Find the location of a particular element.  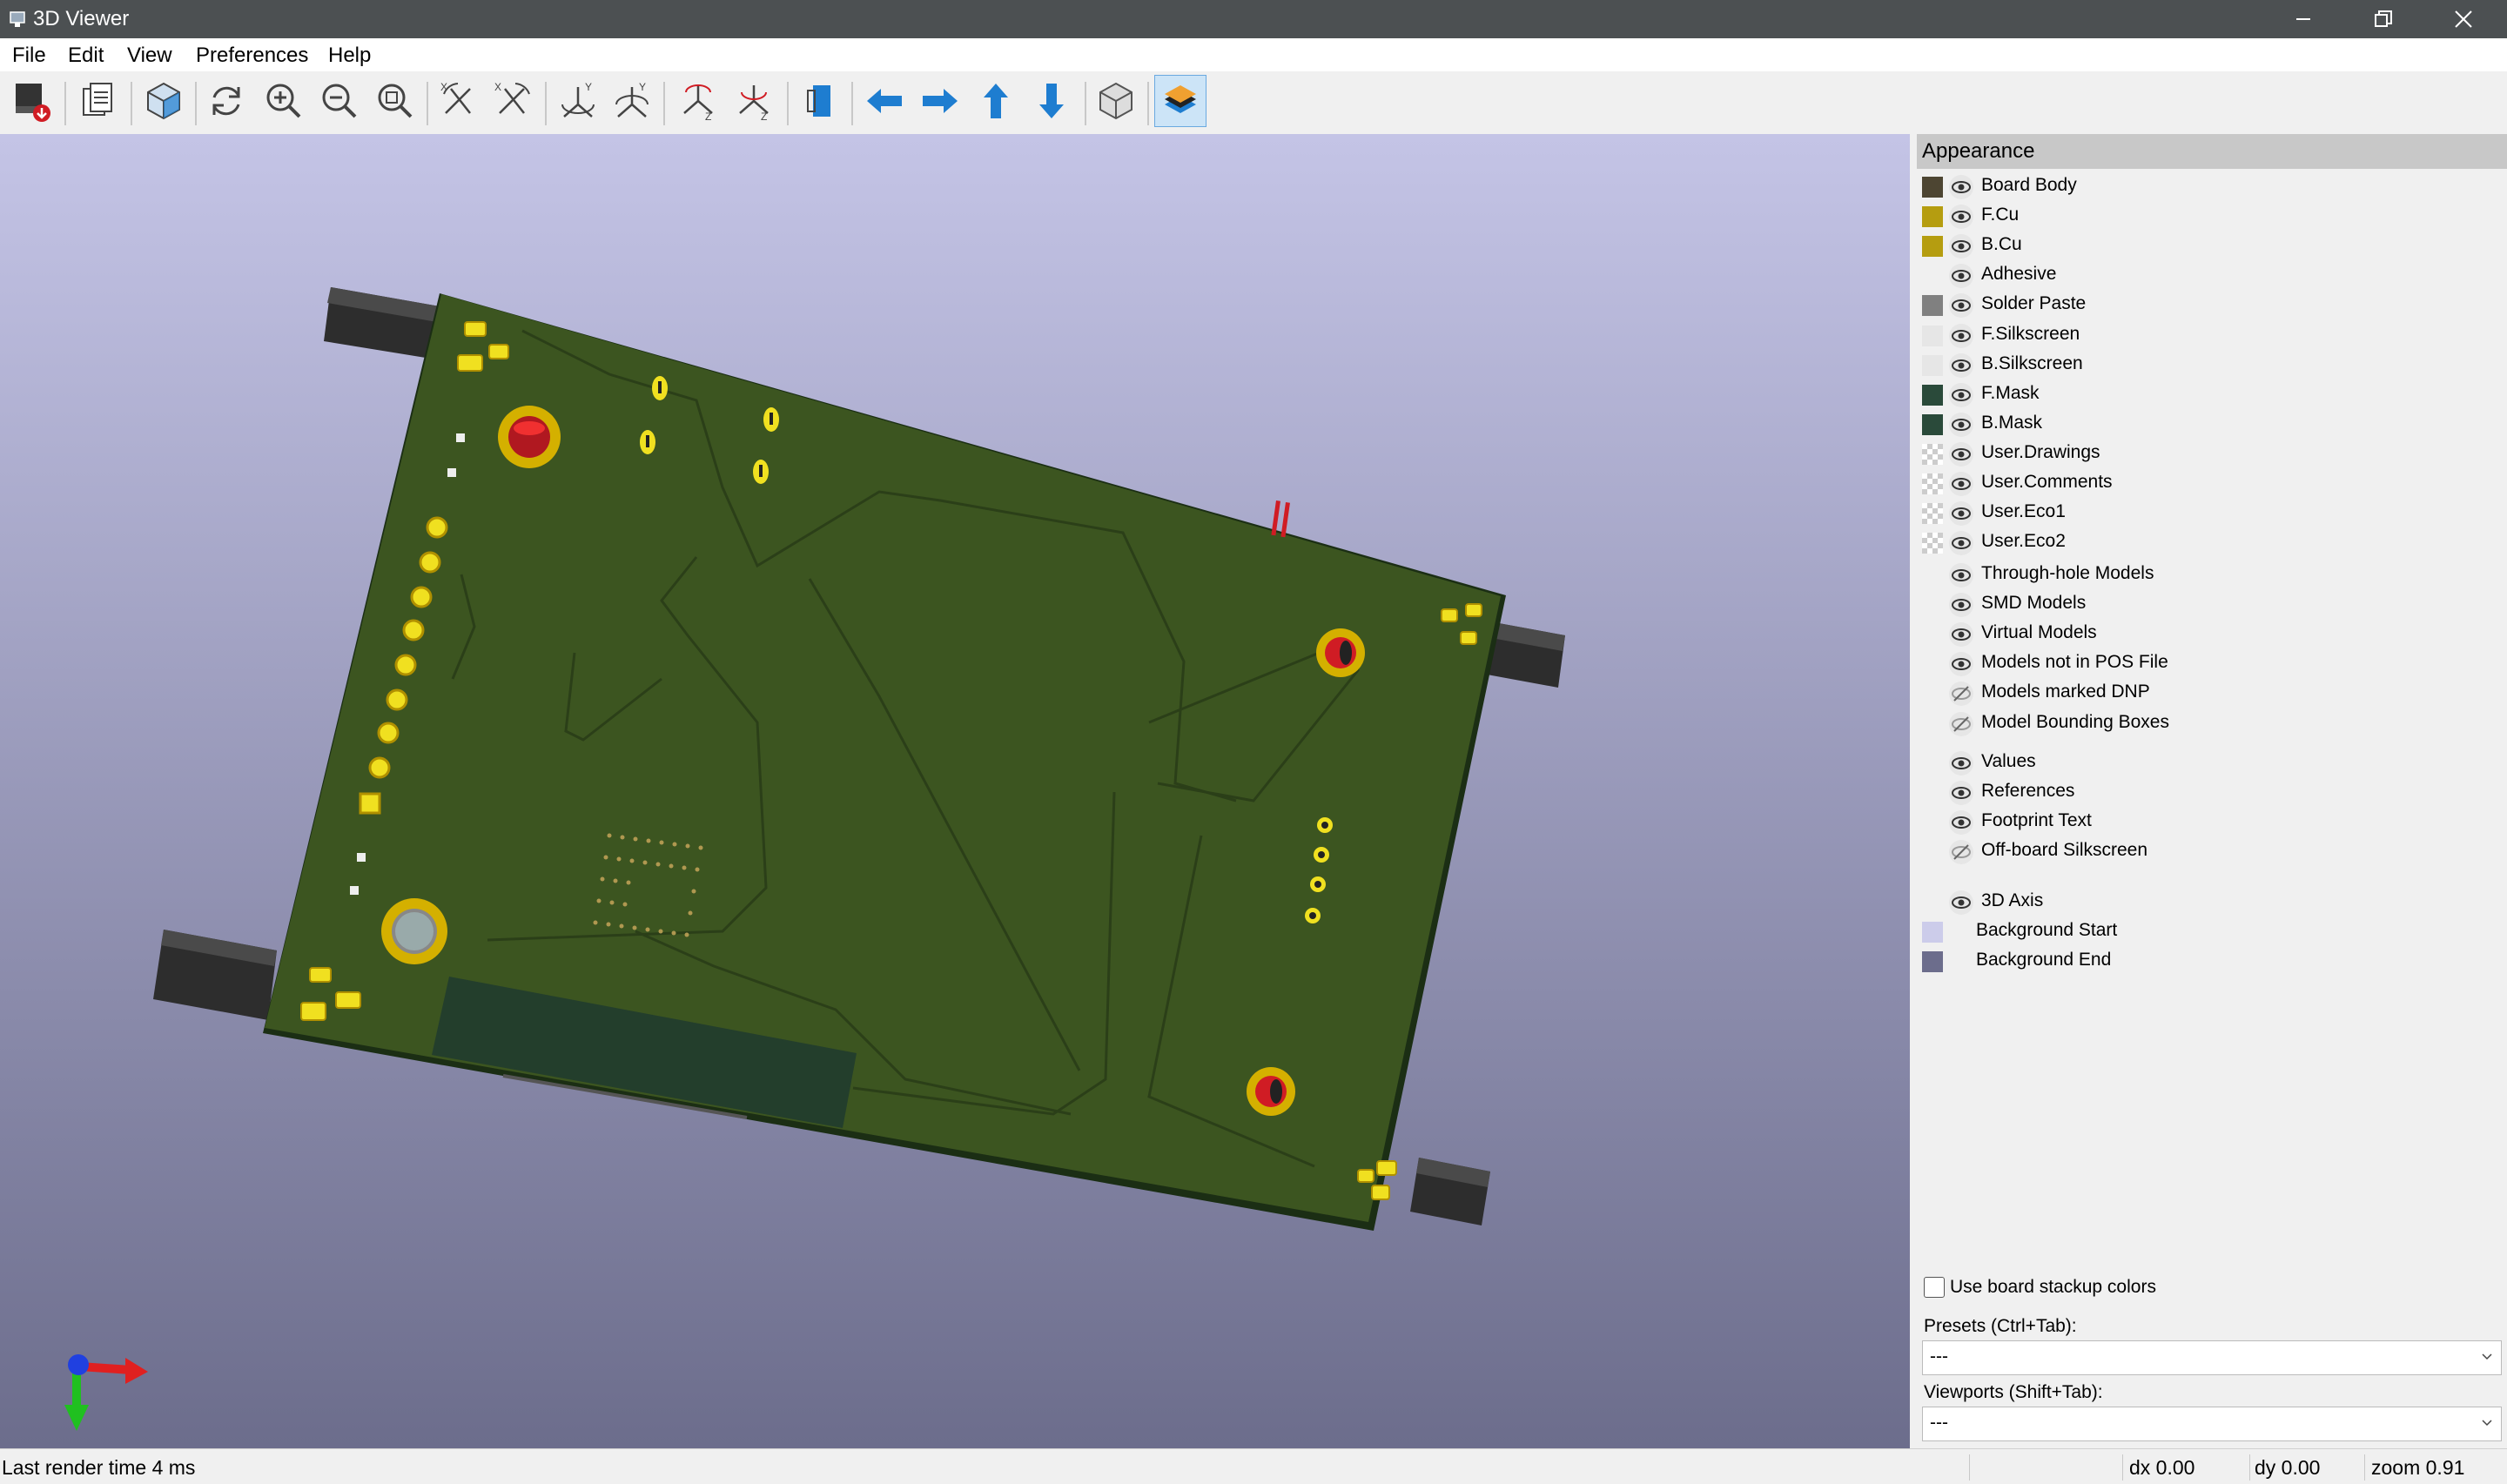

zoom-out-button is located at coordinates (339, 101).